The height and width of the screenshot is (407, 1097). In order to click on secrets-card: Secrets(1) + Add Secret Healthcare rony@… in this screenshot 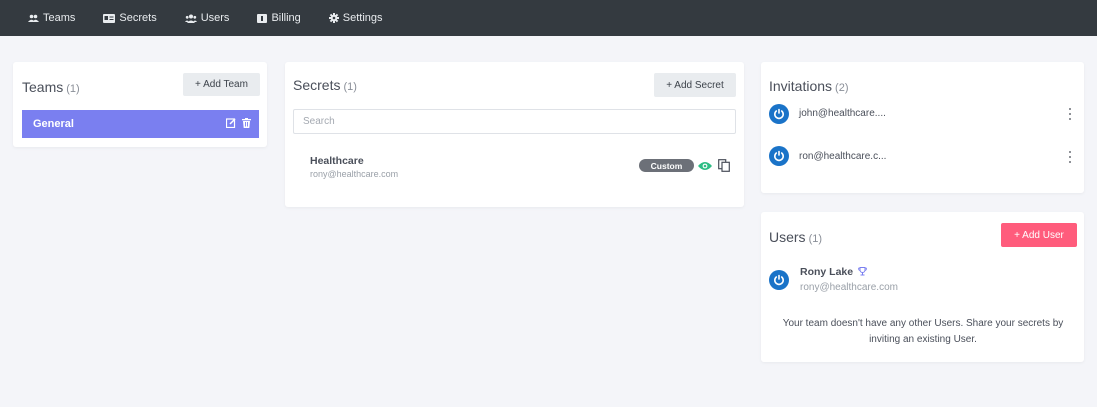, I will do `click(514, 134)`.